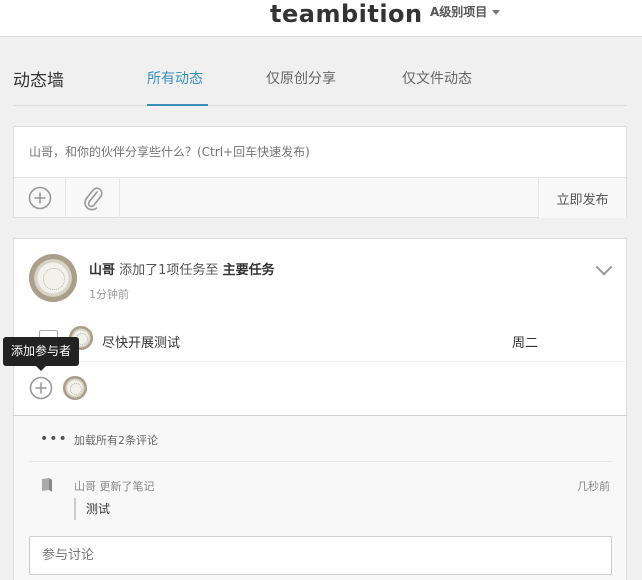 The height and width of the screenshot is (580, 642). Describe the element at coordinates (320, 152) in the screenshot. I see `share-input` at that location.